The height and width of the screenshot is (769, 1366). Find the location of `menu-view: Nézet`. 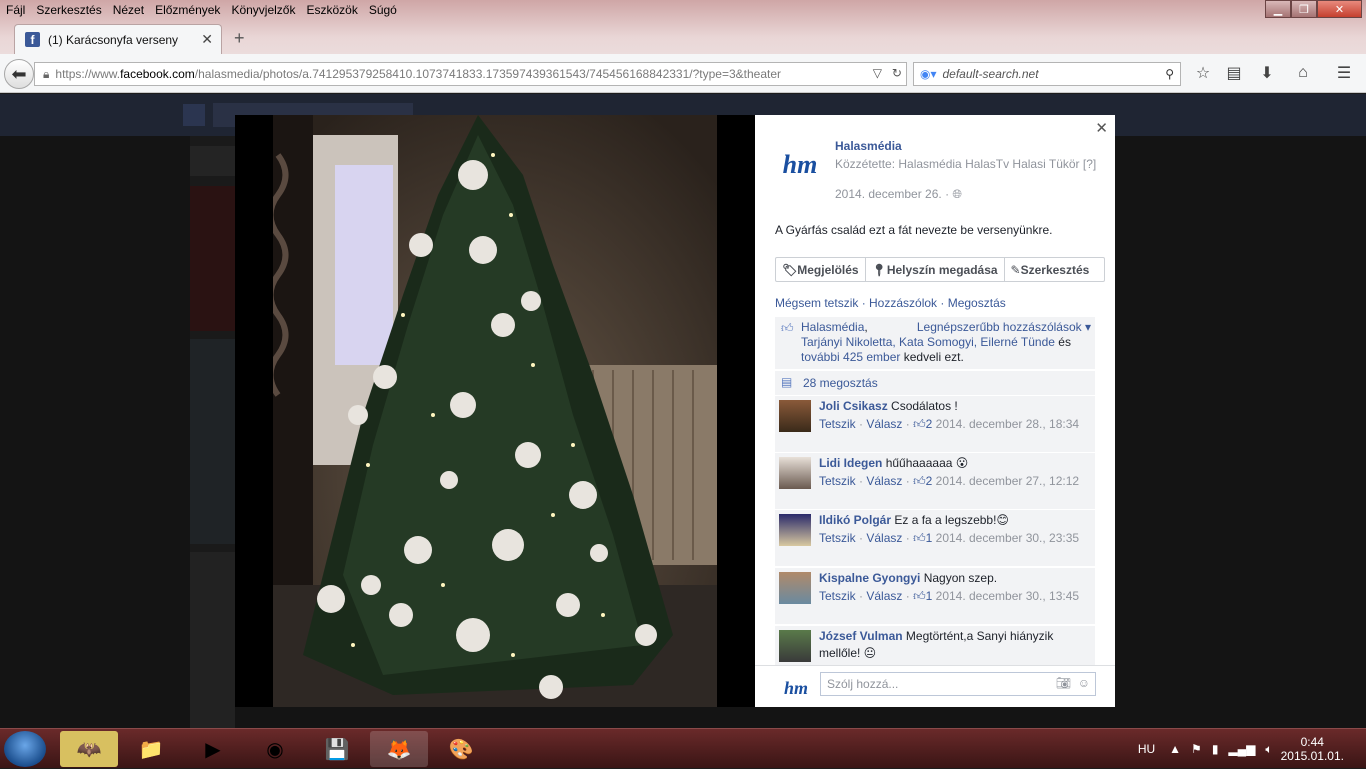

menu-view: Nézet is located at coordinates (128, 10).